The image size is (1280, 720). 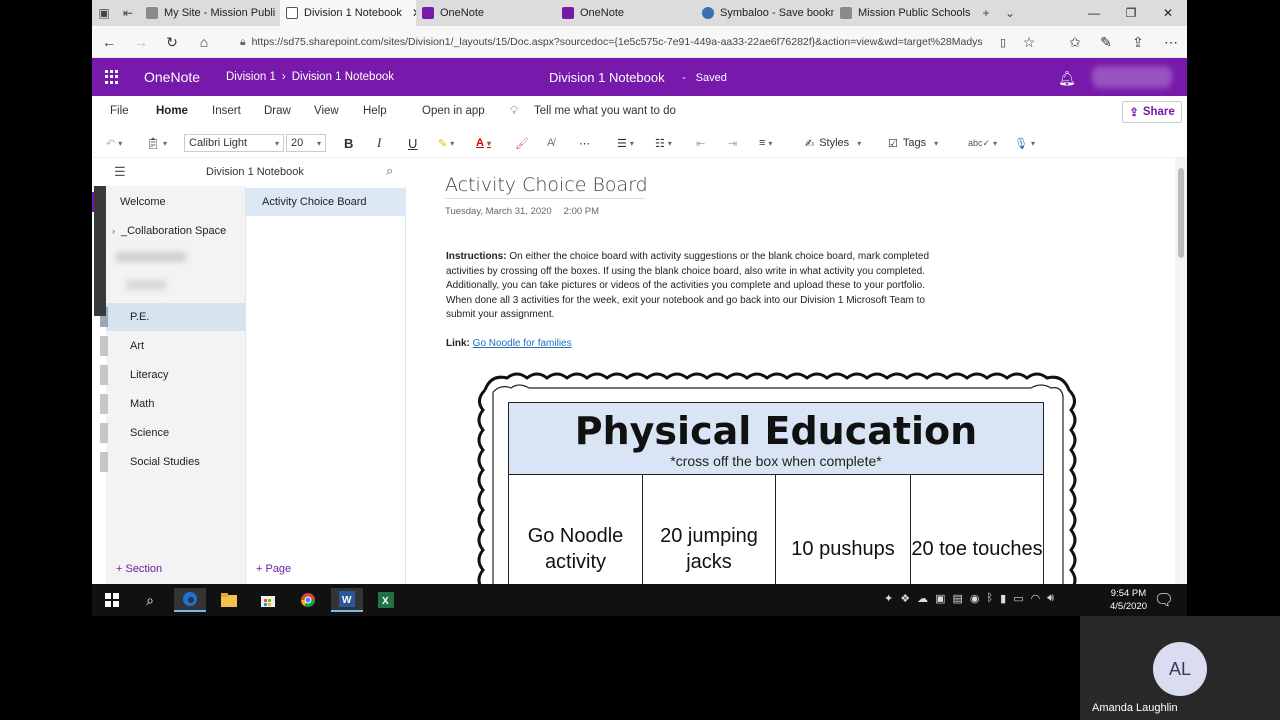 What do you see at coordinates (958, 598) in the screenshot?
I see `tray-app-icon: ▤` at bounding box center [958, 598].